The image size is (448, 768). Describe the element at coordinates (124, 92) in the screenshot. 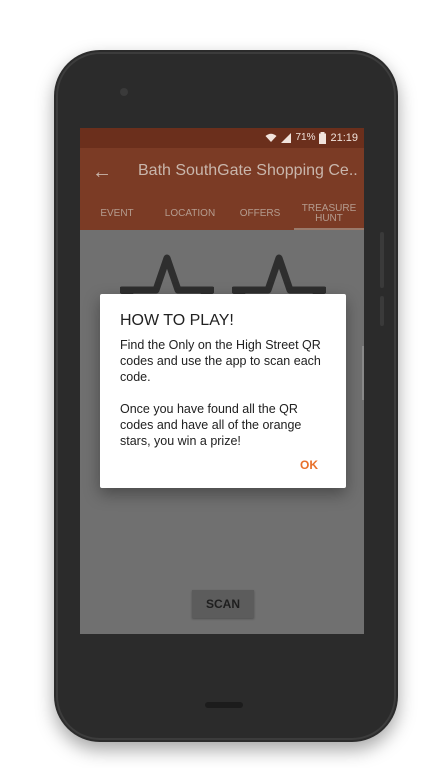

I see `front-camera` at that location.